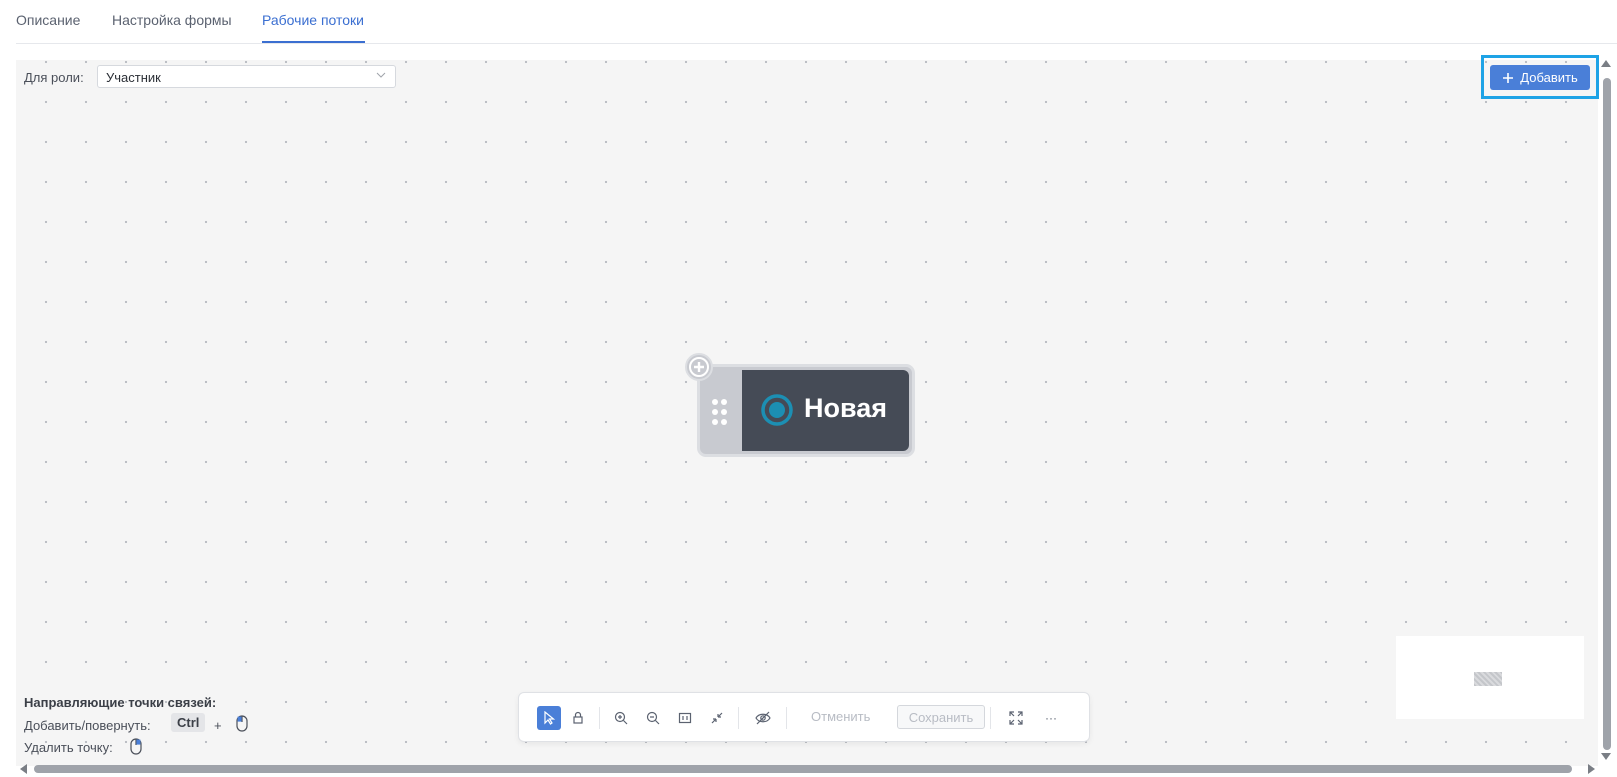 The width and height of the screenshot is (1617, 777). I want to click on fullscreen-icon, so click(1016, 718).